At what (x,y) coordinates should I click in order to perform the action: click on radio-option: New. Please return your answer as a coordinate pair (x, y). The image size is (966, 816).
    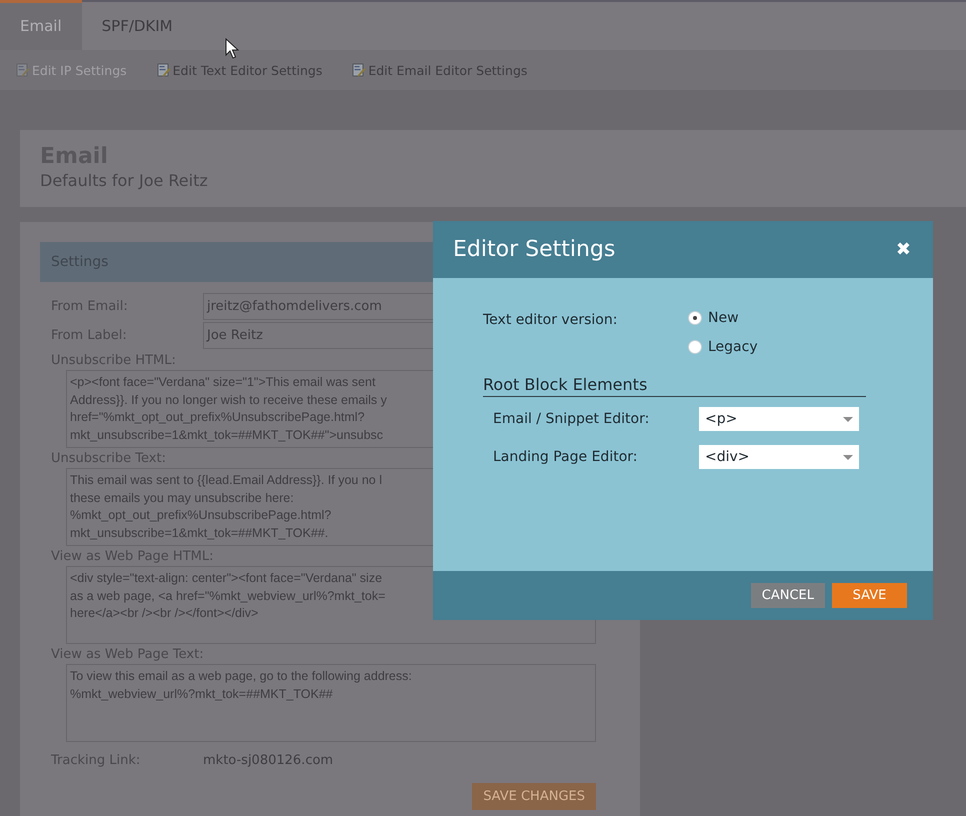
    Looking at the image, I should click on (723, 318).